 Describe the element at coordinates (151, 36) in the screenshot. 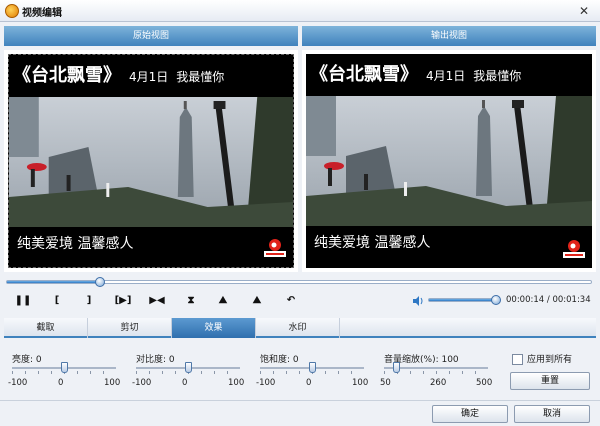

I see `original-view-header: 原始视图` at that location.